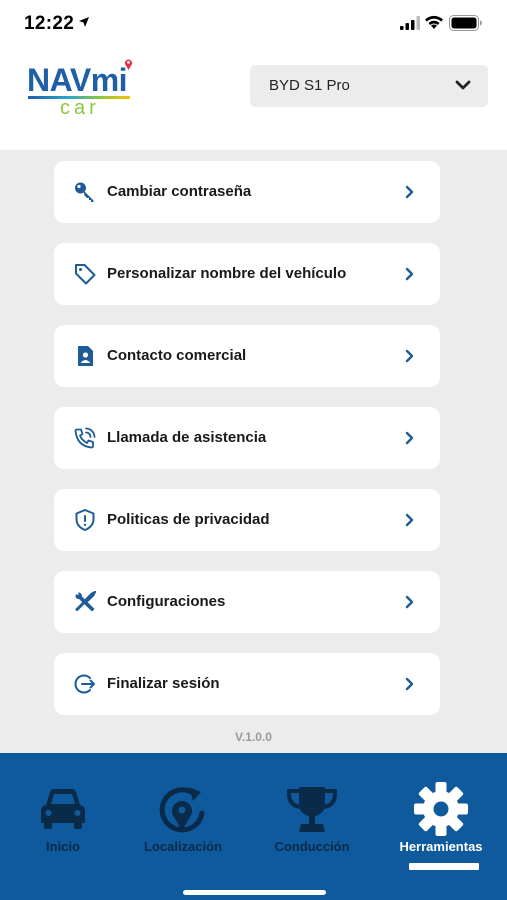 The image size is (507, 900). Describe the element at coordinates (434, 22) in the screenshot. I see `wifi-icon` at that location.